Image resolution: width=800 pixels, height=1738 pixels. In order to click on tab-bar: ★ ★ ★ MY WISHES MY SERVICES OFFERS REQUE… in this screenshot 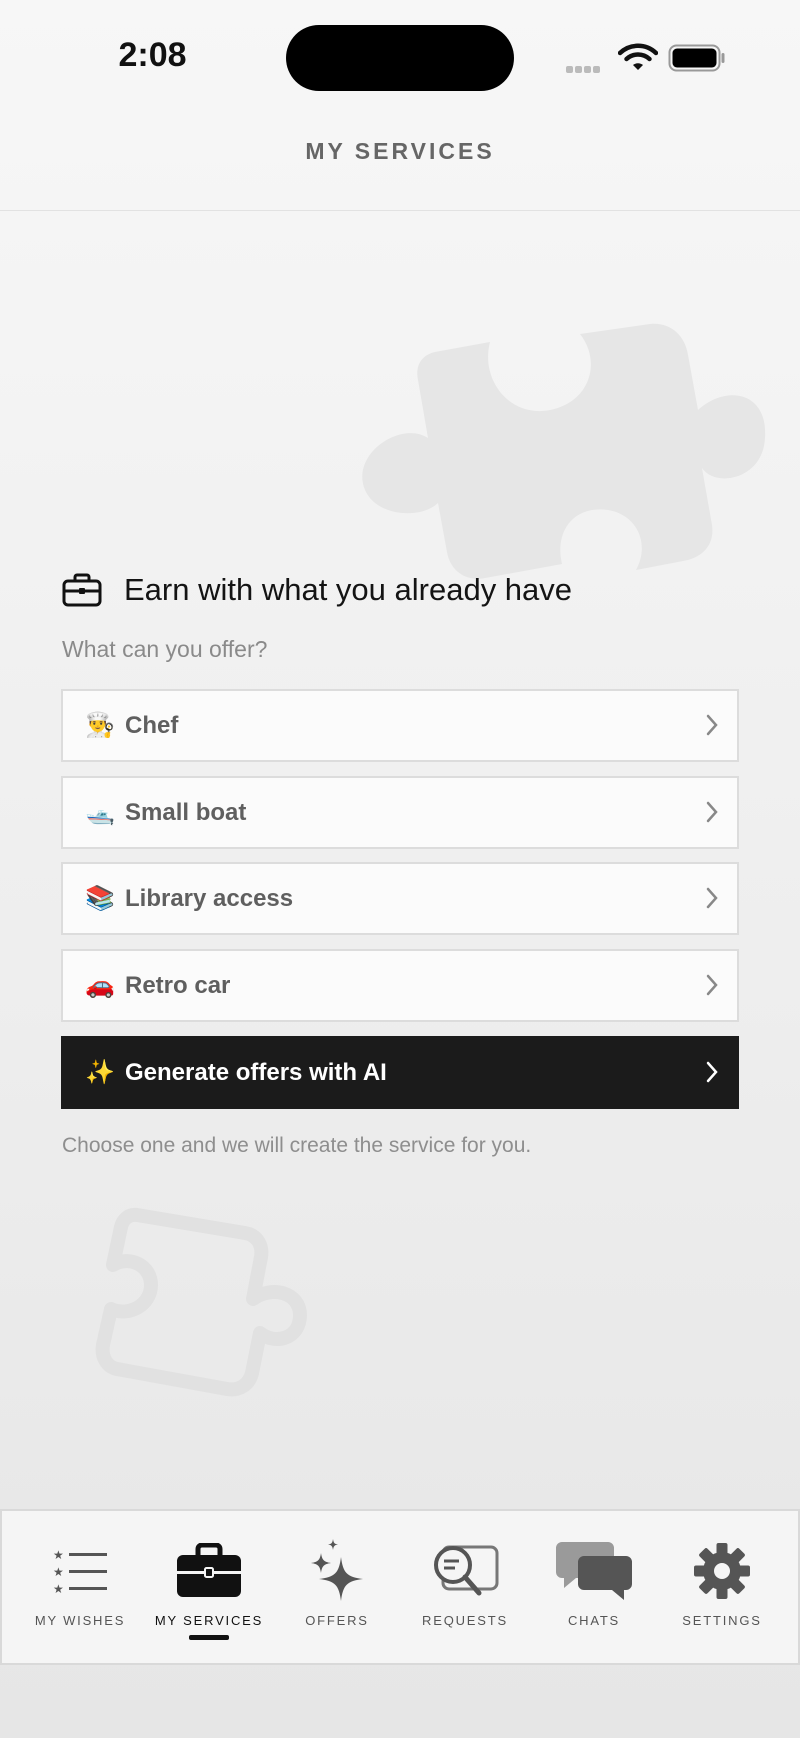, I will do `click(400, 1587)`.